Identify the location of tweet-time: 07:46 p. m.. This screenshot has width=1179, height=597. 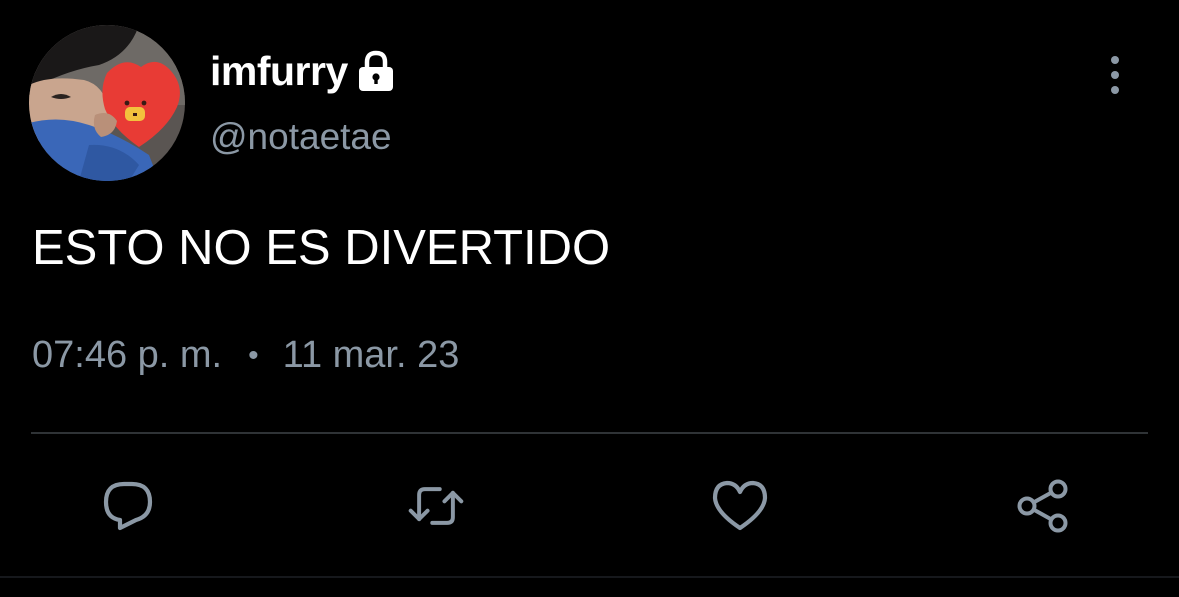
(127, 355).